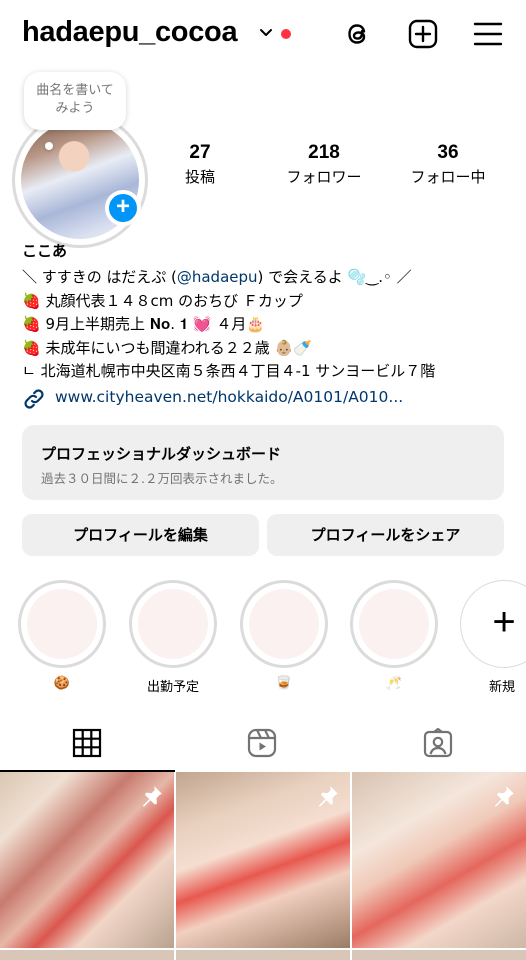 The width and height of the screenshot is (526, 960). I want to click on stat-followers-label: フォロワー, so click(324, 177).